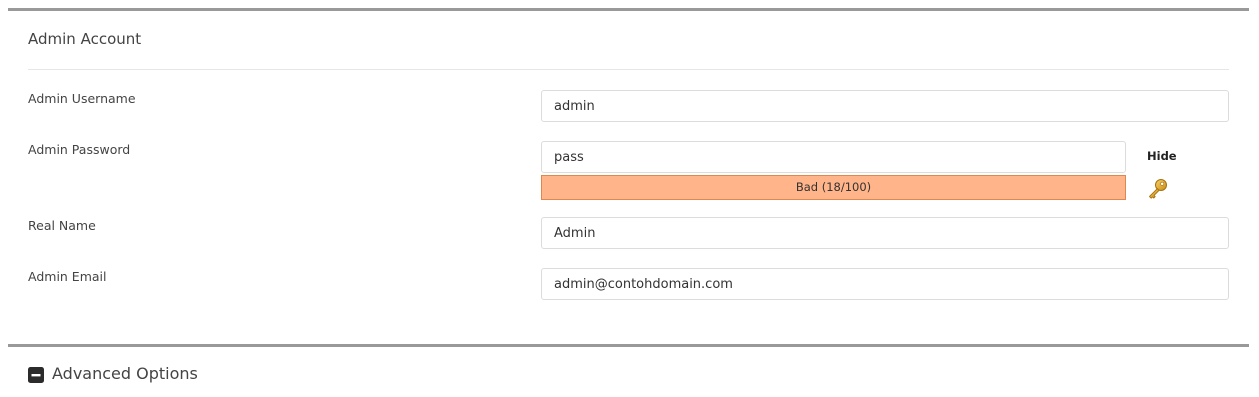  What do you see at coordinates (885, 284) in the screenshot?
I see `admin-email-input` at bounding box center [885, 284].